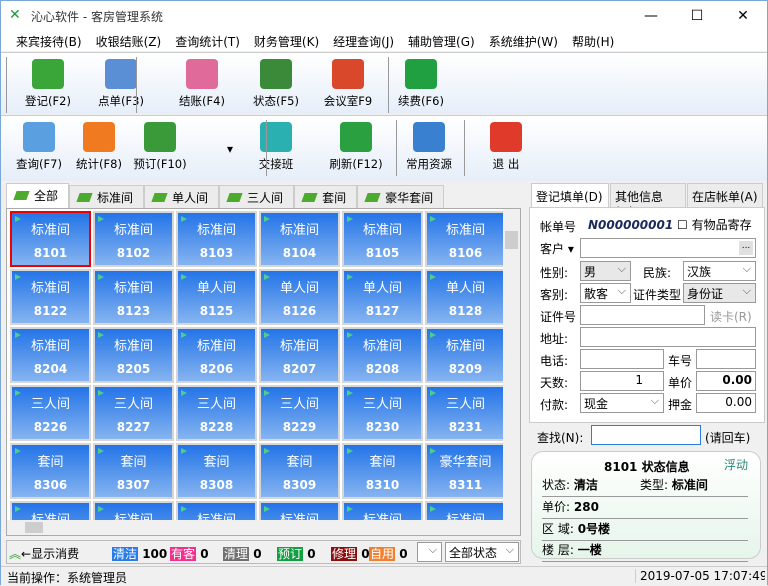 Image resolution: width=768 pixels, height=586 pixels. Describe the element at coordinates (121, 86) in the screenshot. I see `toolbar-button: 点单(F3)` at that location.